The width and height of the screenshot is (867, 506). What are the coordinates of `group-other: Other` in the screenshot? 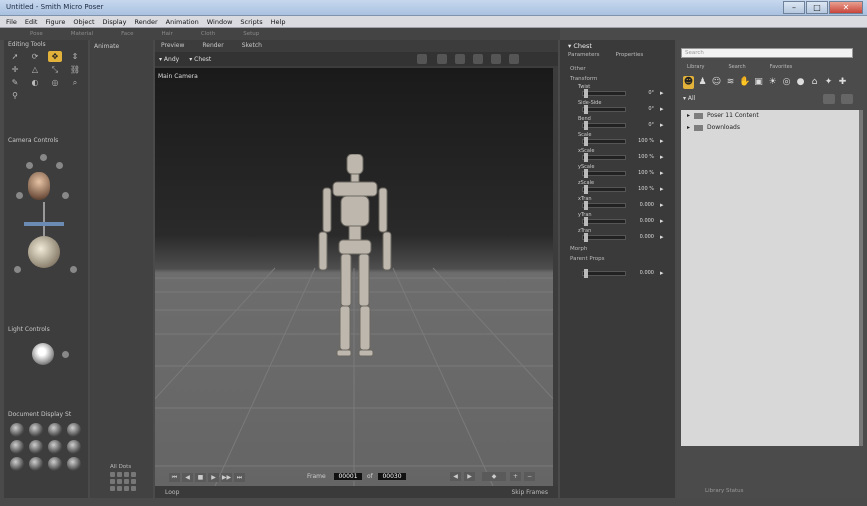 It's located at (617, 69).